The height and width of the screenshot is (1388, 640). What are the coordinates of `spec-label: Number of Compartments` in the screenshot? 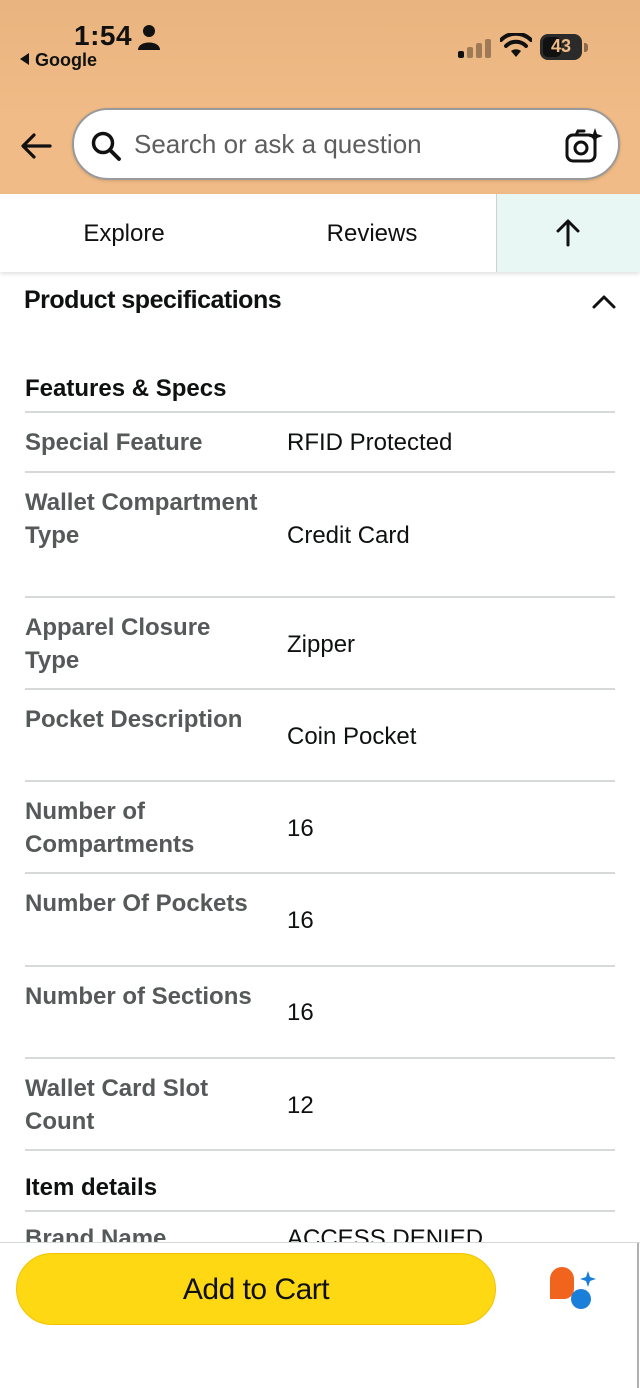 It's located at (110, 828).